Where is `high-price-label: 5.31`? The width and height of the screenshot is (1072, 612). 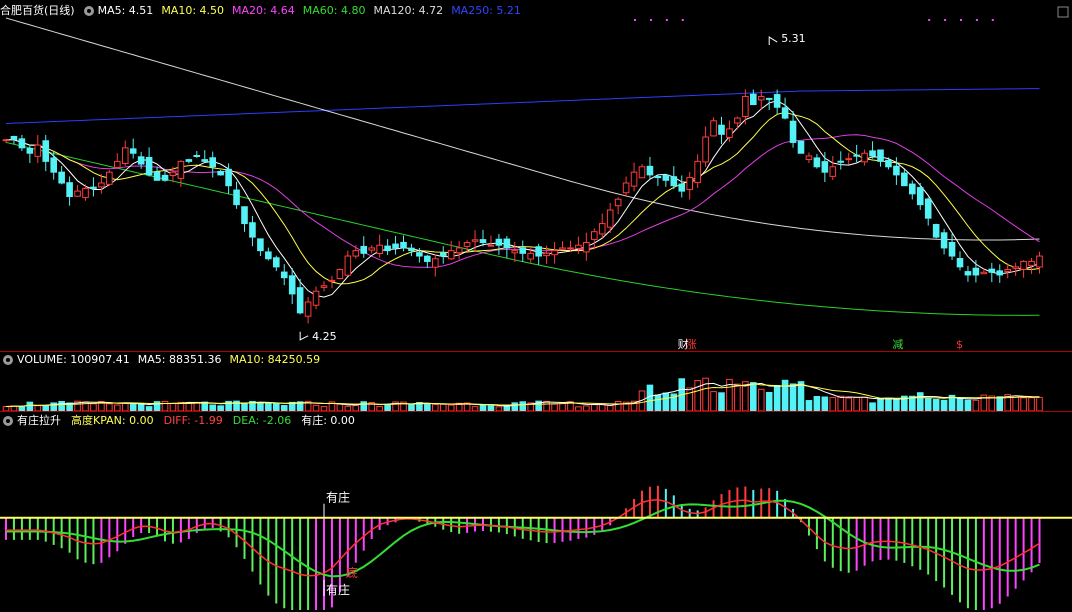 high-price-label: 5.31 is located at coordinates (793, 38).